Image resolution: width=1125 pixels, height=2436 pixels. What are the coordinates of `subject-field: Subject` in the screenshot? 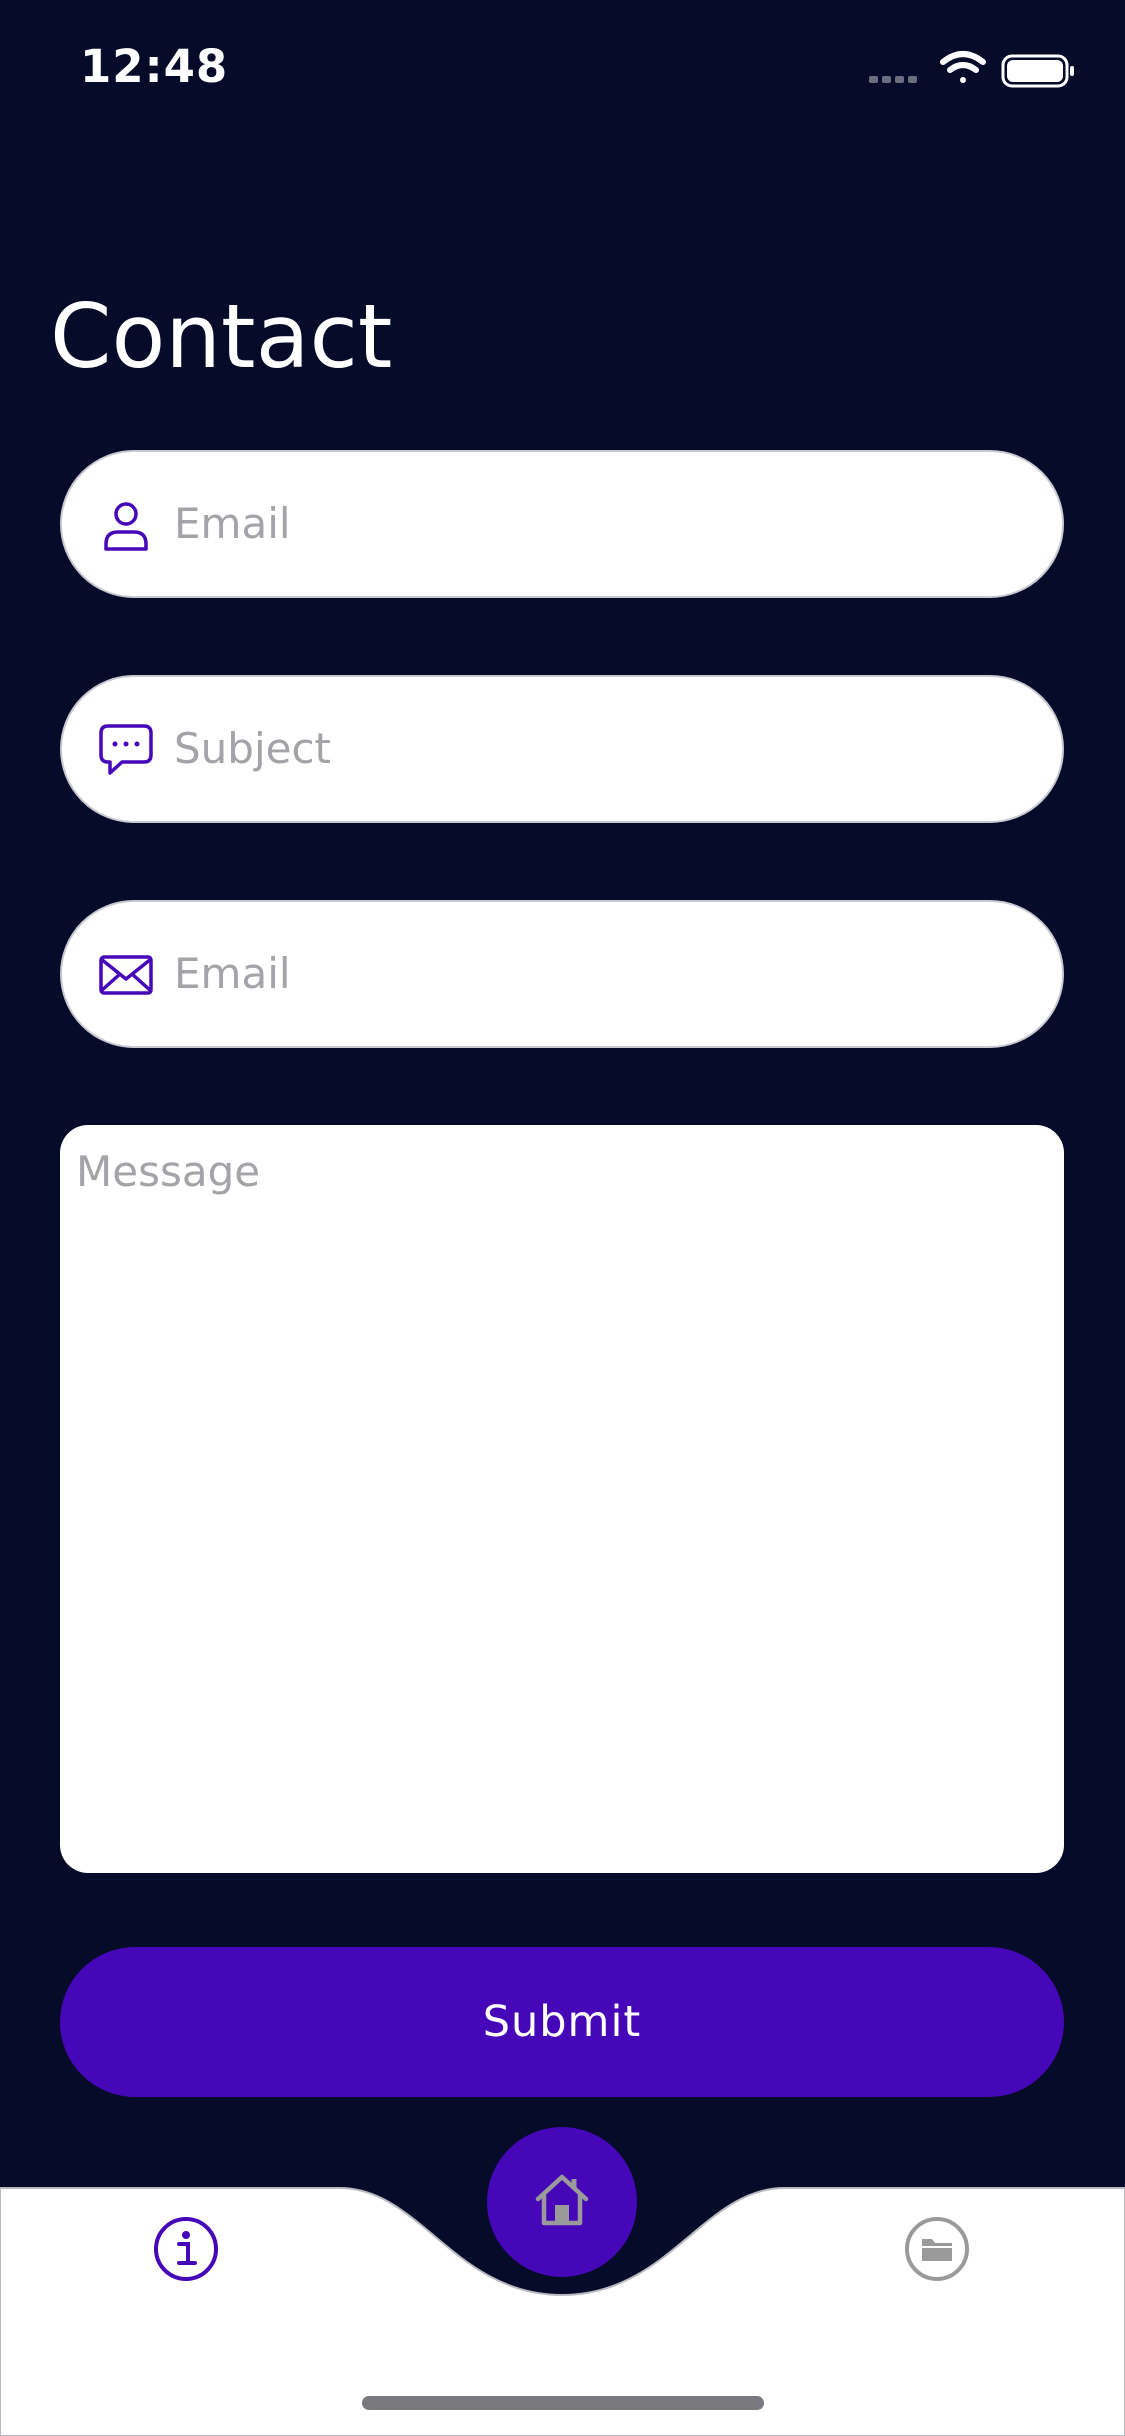 It's located at (562, 749).